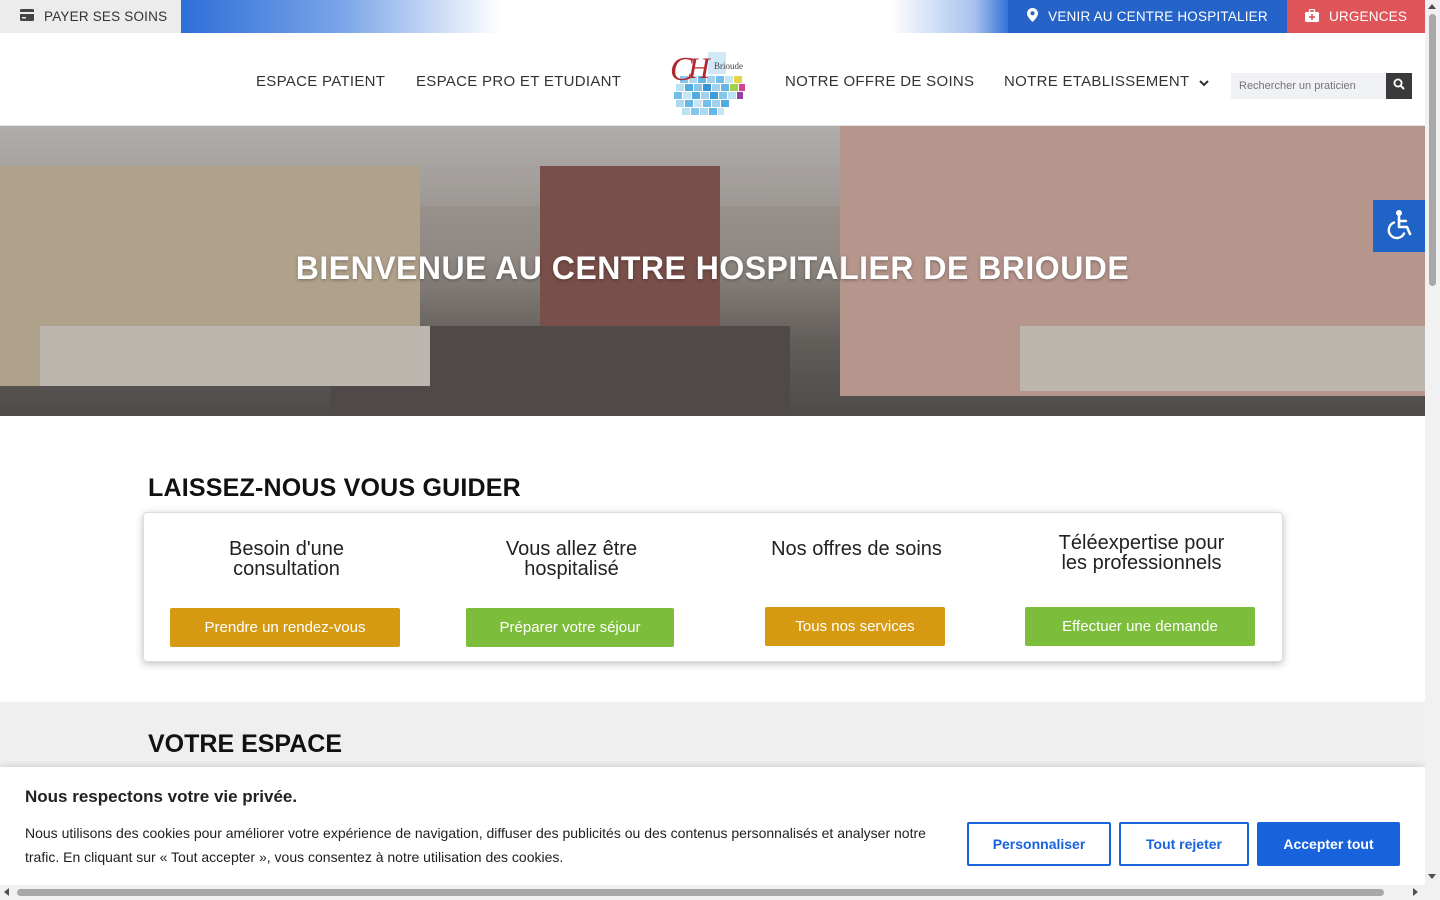  Describe the element at coordinates (570, 627) in the screenshot. I see `prepare-stay-button: Préparer votre séjour` at that location.